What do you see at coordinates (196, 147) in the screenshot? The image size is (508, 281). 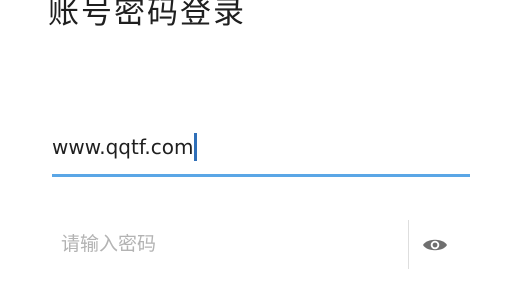 I see `text-cursor` at bounding box center [196, 147].